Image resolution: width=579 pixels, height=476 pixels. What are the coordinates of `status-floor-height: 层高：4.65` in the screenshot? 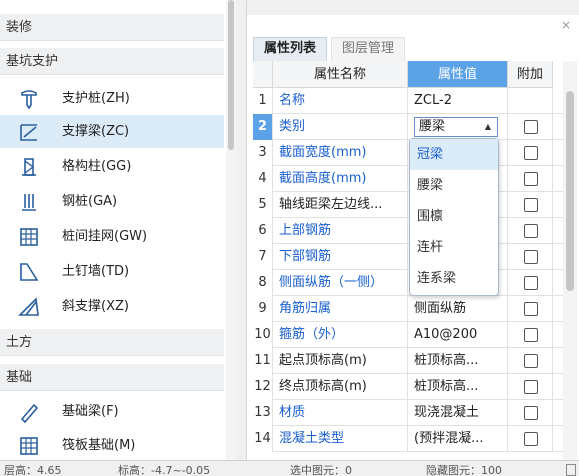 It's located at (33, 470).